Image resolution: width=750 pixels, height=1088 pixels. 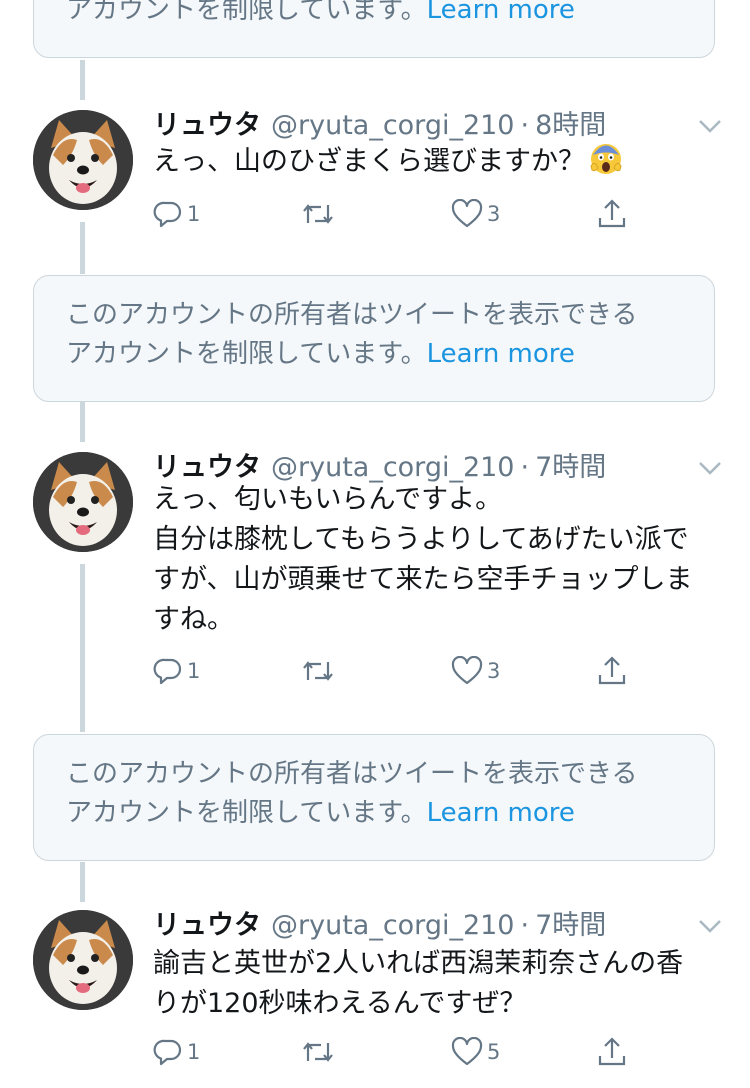 What do you see at coordinates (570, 125) in the screenshot?
I see `timestamp: 8時間` at bounding box center [570, 125].